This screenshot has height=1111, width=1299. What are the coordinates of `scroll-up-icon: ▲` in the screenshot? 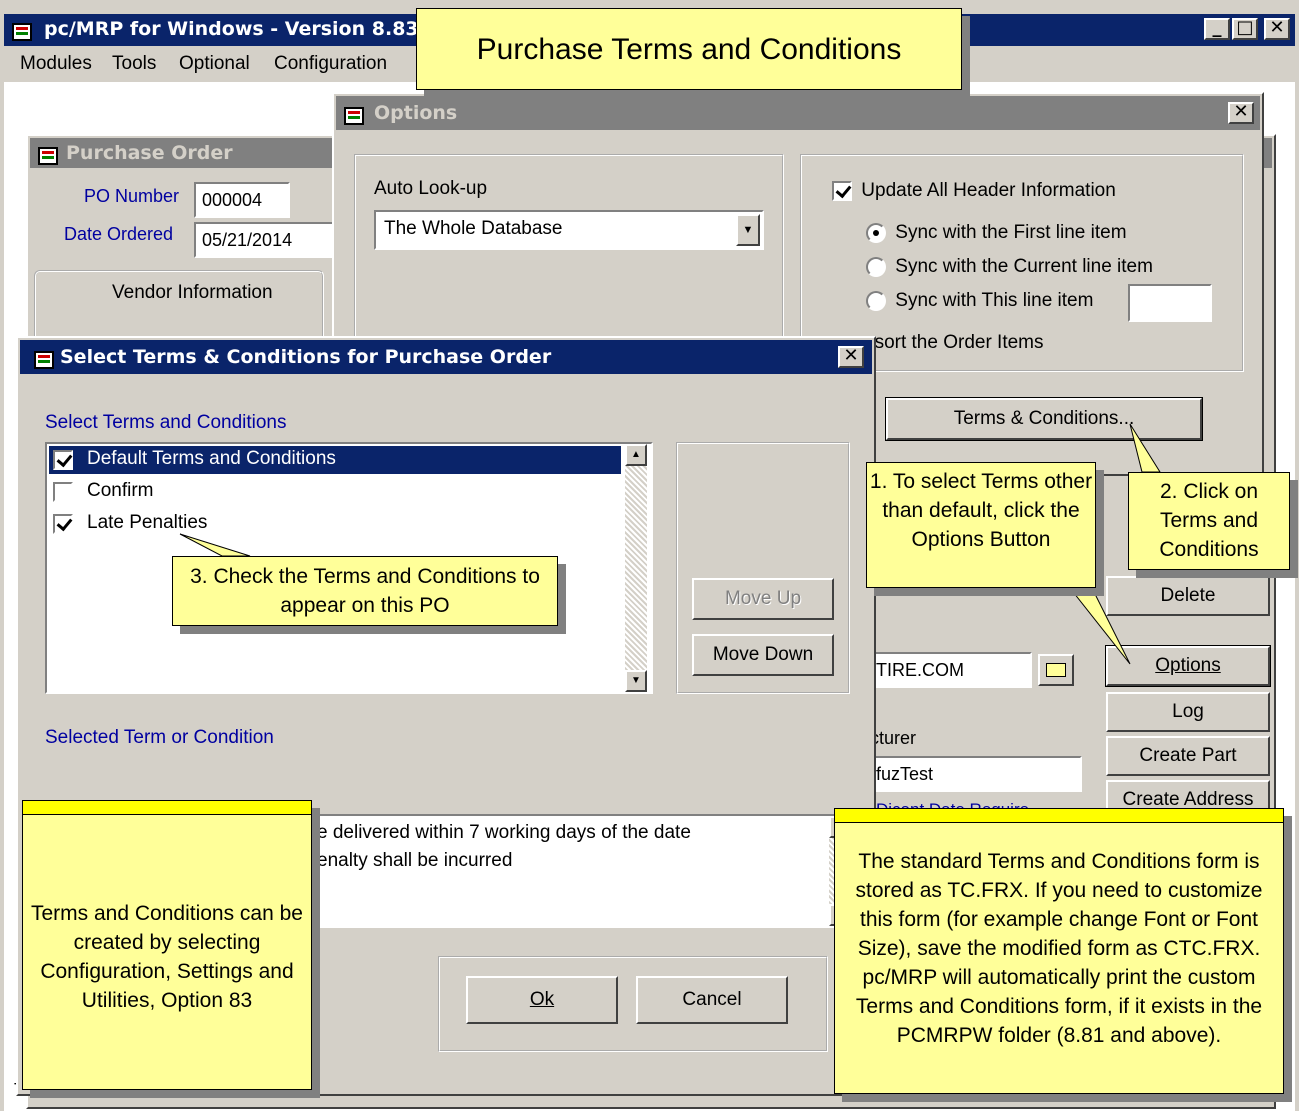 It's located at (636, 455).